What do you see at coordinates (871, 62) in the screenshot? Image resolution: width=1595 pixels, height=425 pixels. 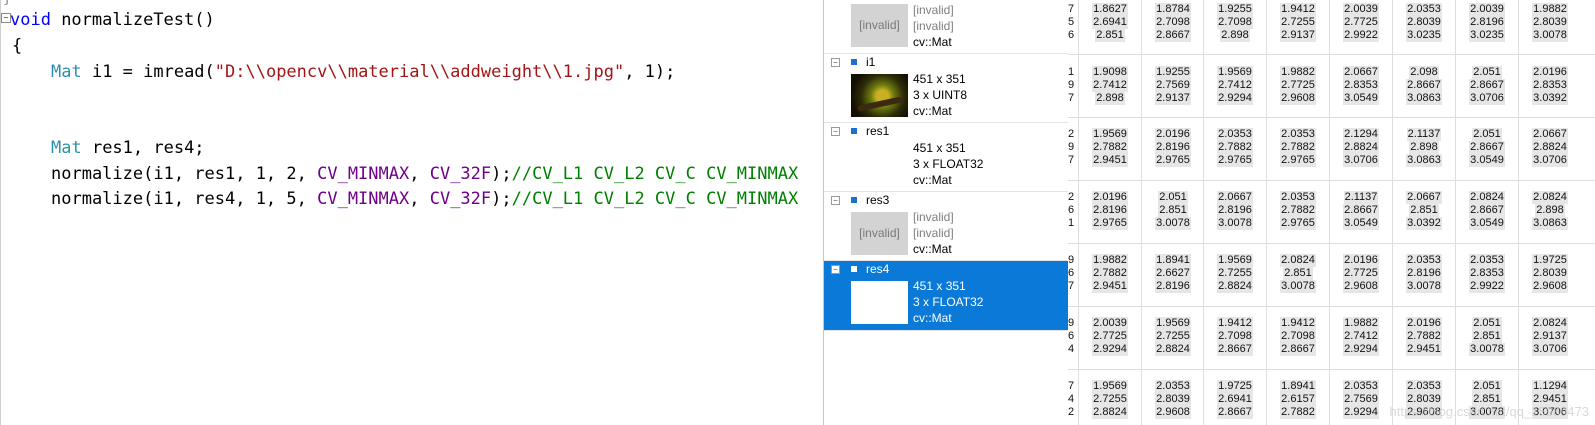 I see `watch-item-name: i1` at bounding box center [871, 62].